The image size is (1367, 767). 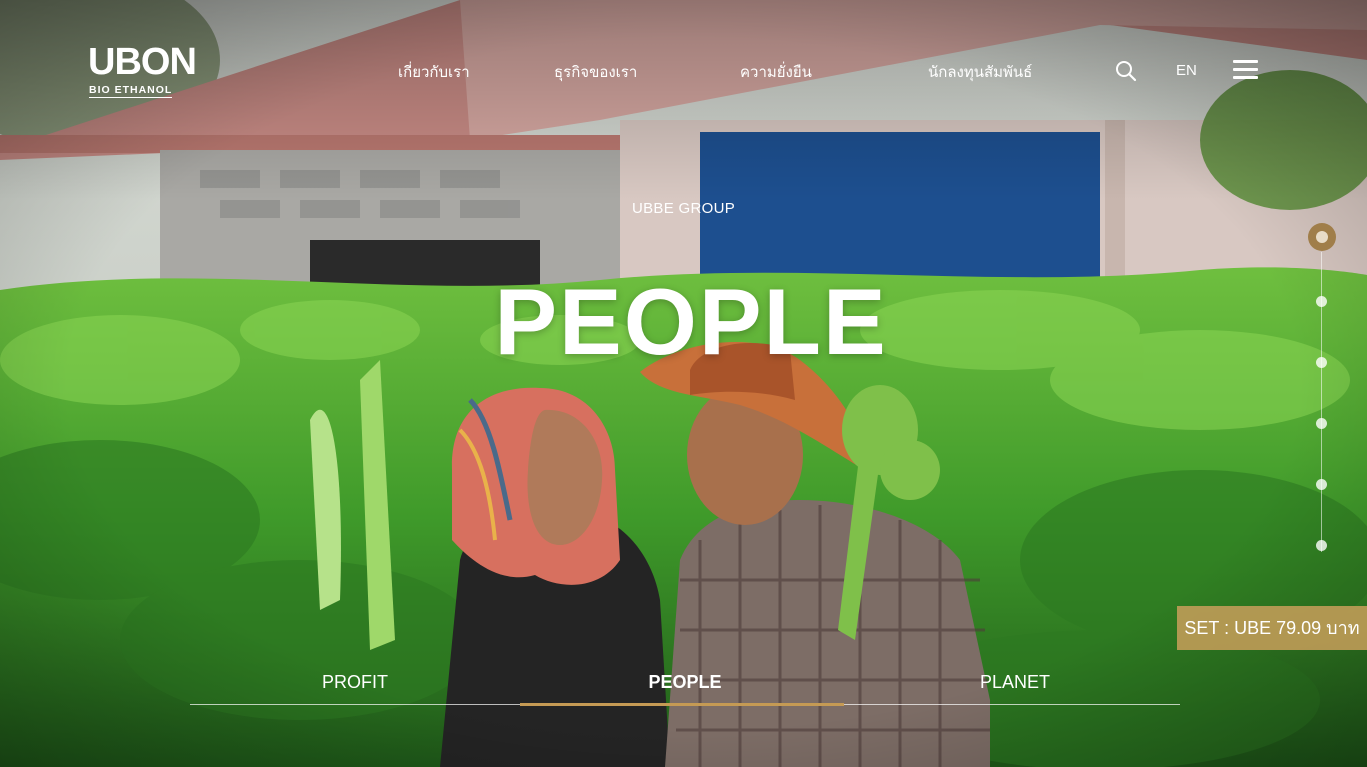 I want to click on nav-item-sustainability: ความยั่งยืน, so click(x=776, y=72).